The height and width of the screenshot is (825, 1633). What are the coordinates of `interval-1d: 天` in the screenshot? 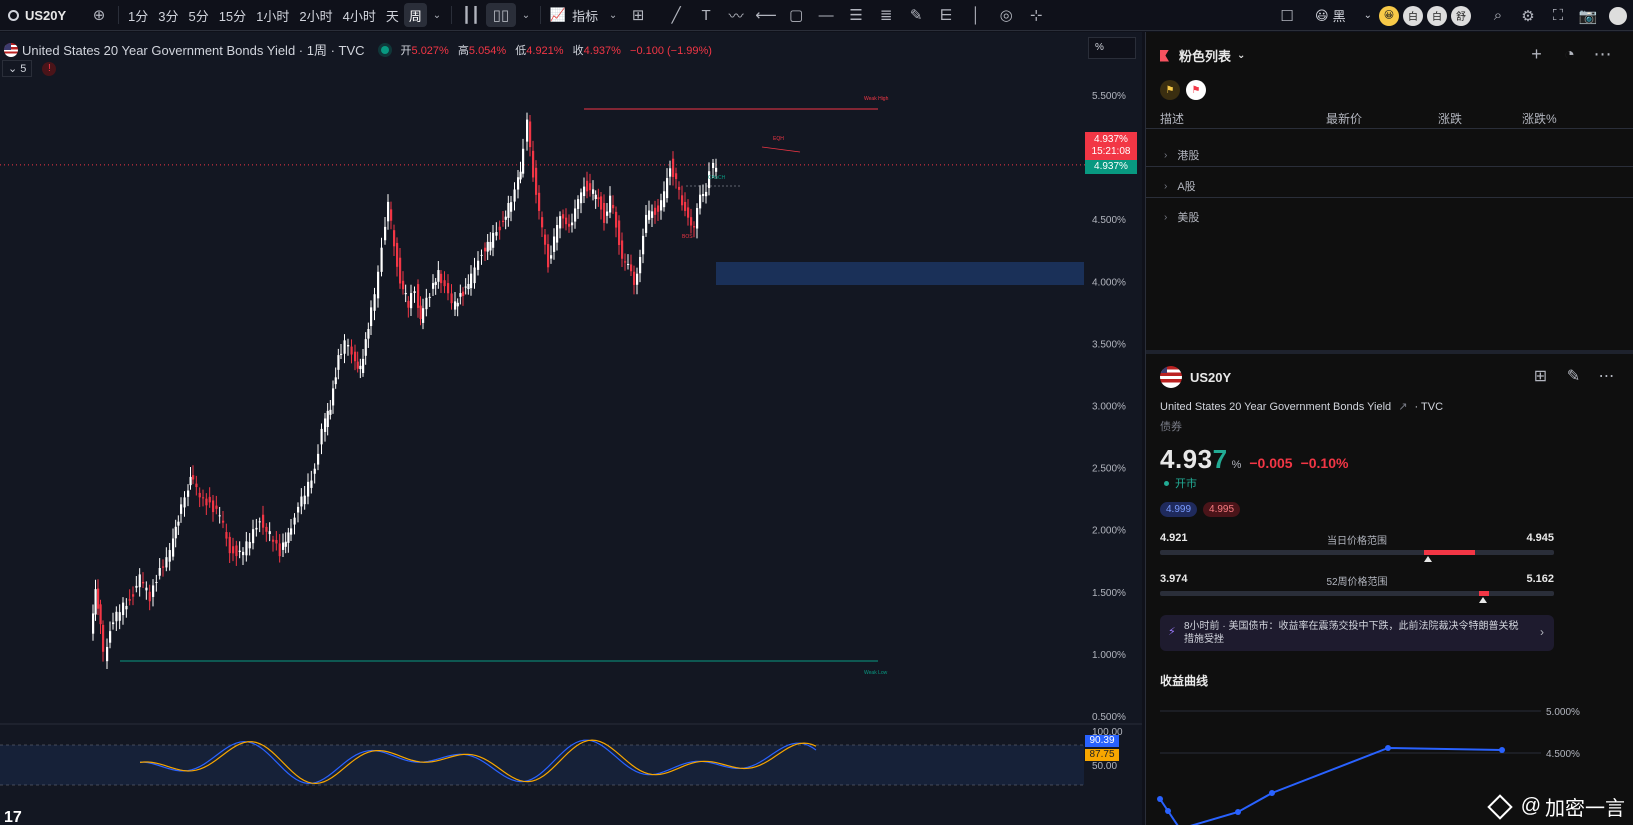 It's located at (392, 15).